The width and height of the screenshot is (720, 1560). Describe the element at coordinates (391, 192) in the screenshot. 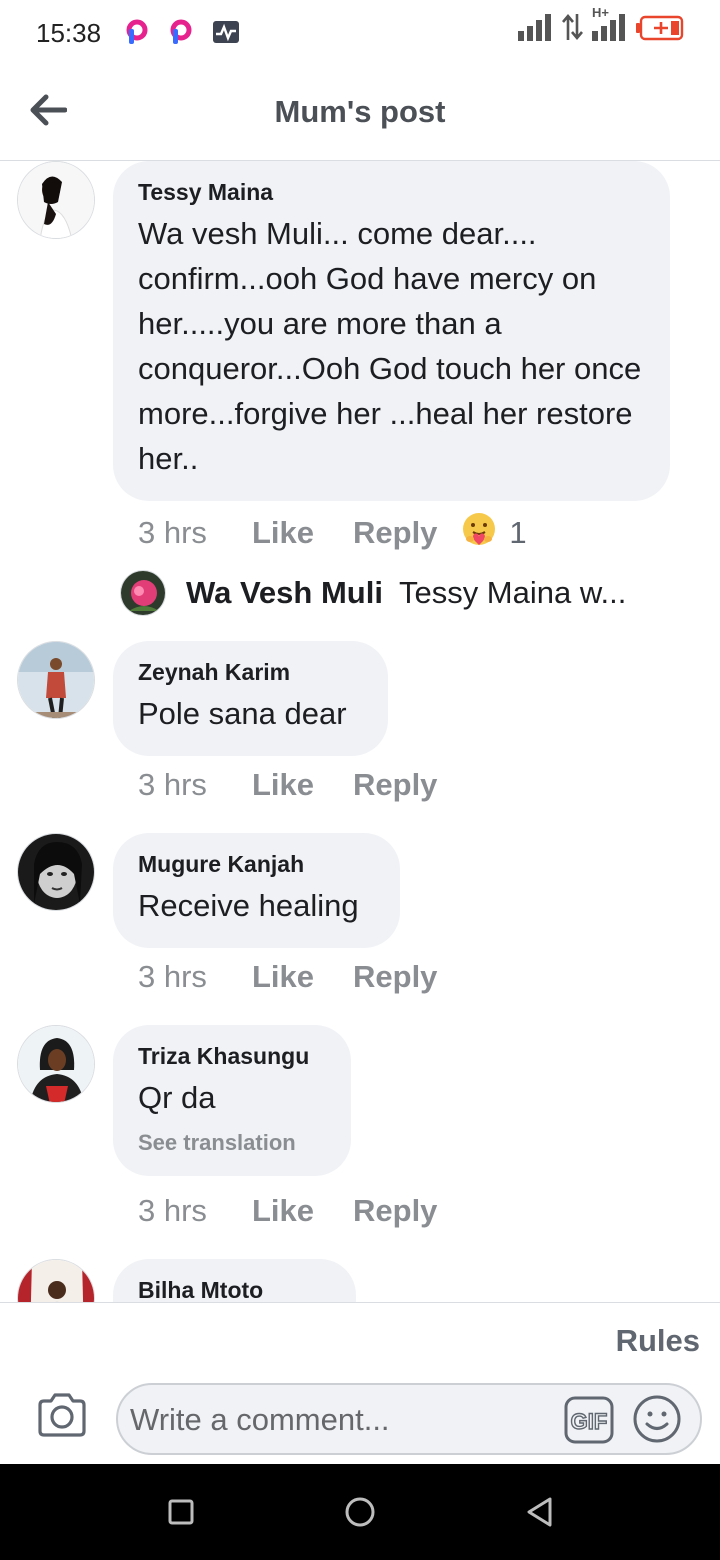

I see `comment-author: Tessy Maina` at that location.